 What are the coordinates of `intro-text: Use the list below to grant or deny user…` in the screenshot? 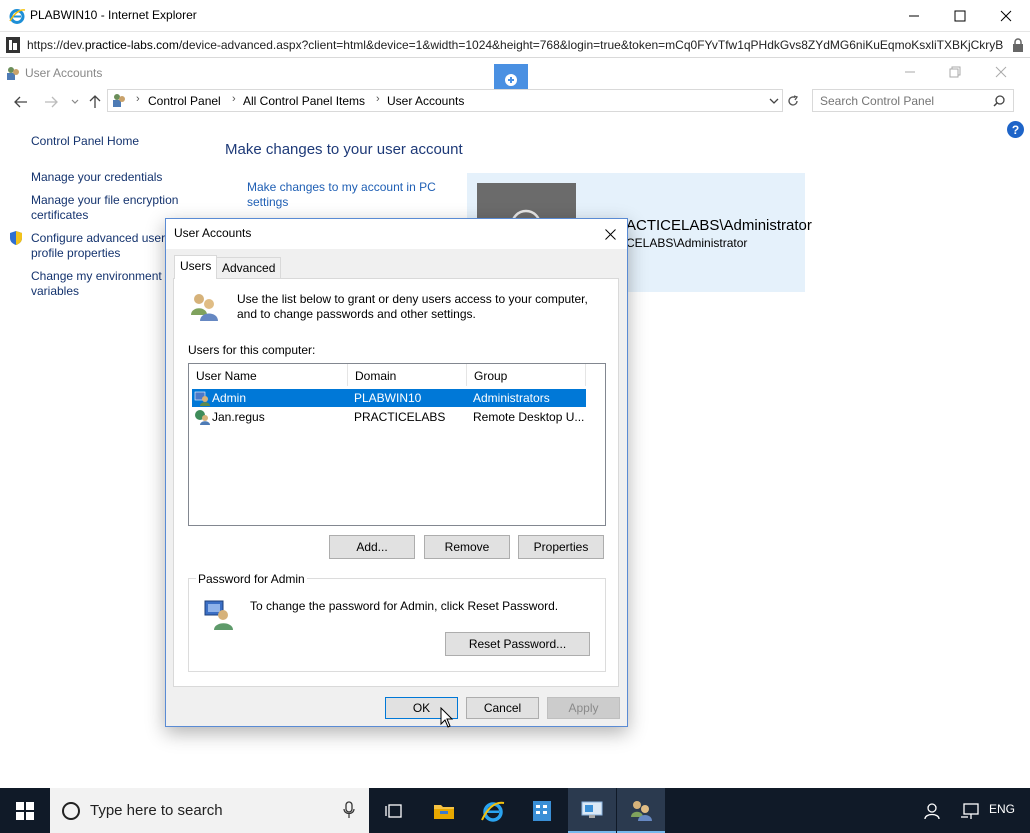 It's located at (412, 306).